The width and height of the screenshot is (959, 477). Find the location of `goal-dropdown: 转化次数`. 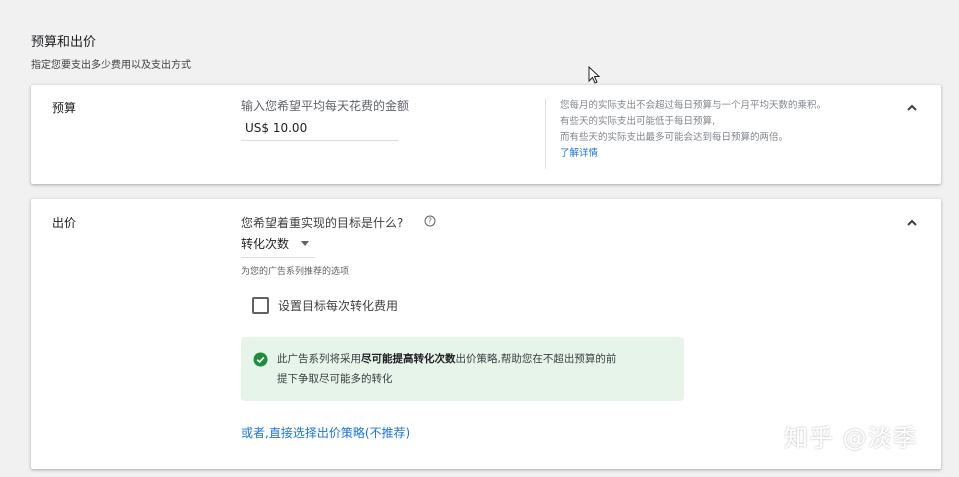

goal-dropdown: 转化次数 is located at coordinates (278, 246).